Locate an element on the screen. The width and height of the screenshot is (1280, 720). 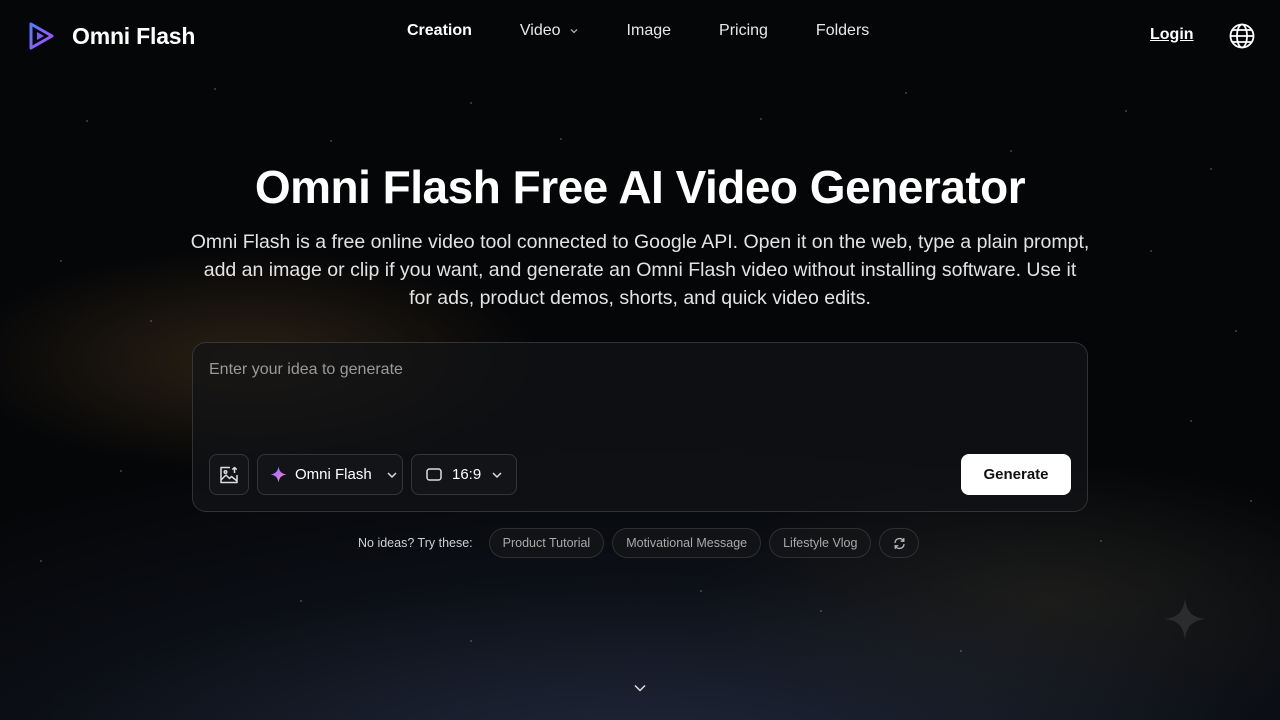
nav-item-image: Image is located at coordinates (649, 31).